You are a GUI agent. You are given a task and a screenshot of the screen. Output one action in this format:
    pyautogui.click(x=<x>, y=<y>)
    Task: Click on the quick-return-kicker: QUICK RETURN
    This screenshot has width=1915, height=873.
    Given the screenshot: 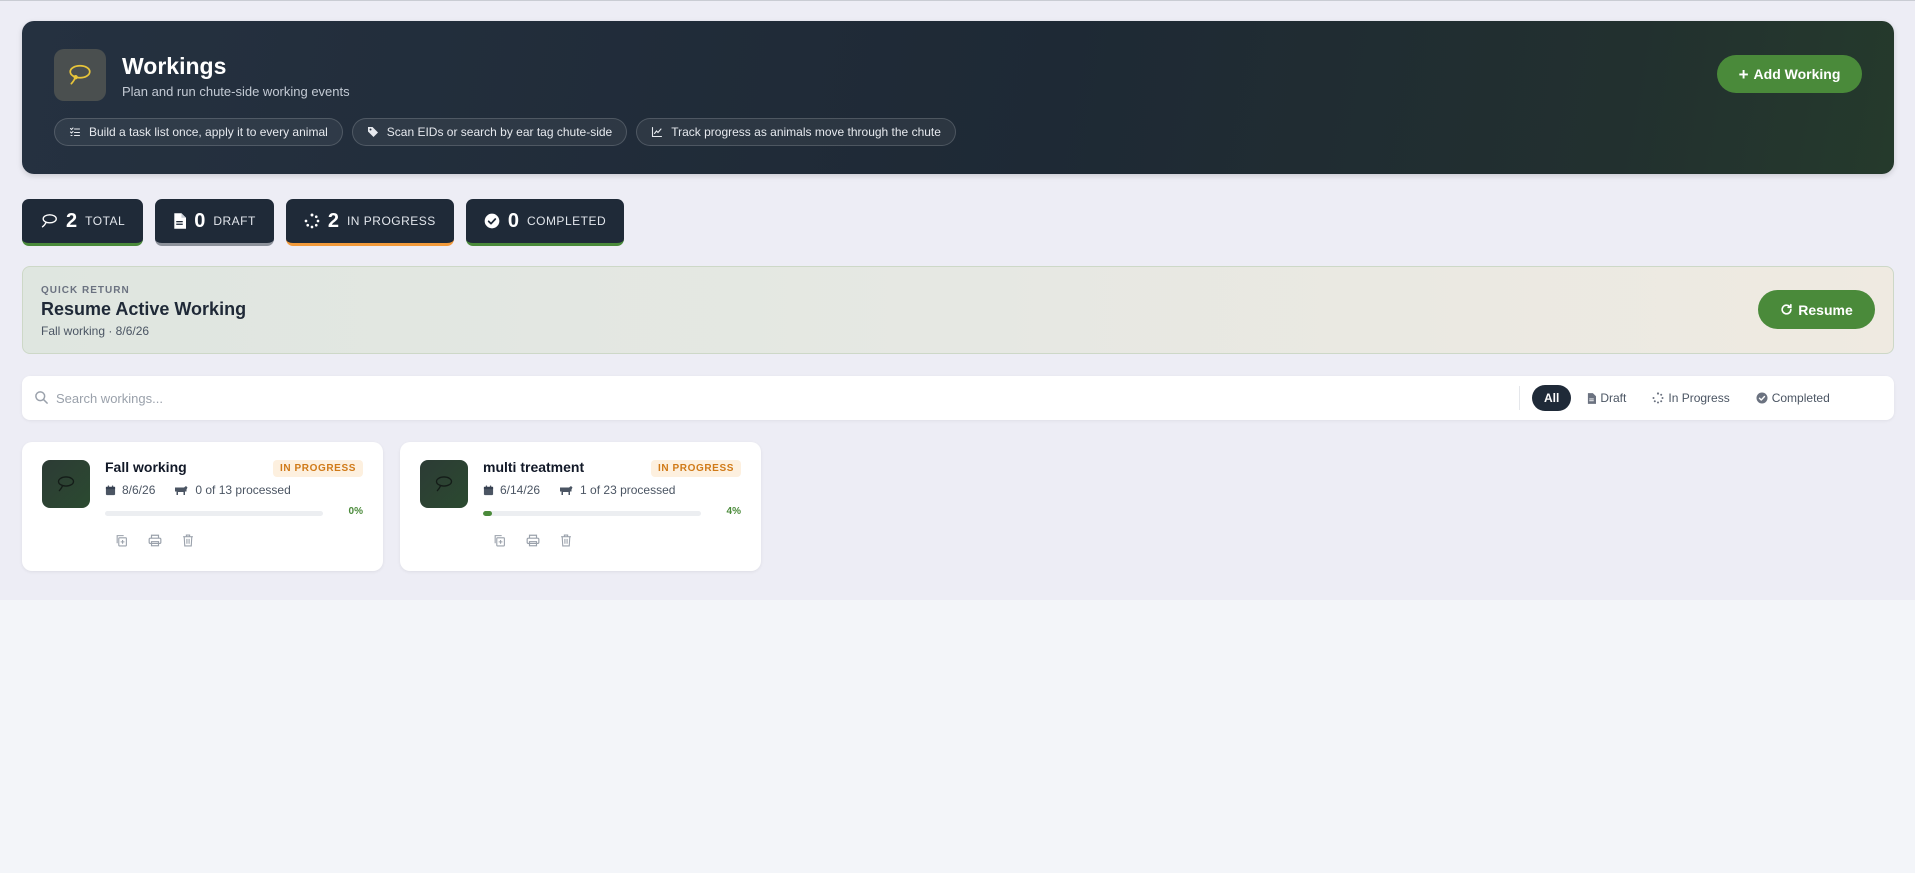 What is the action you would take?
    pyautogui.click(x=85, y=290)
    